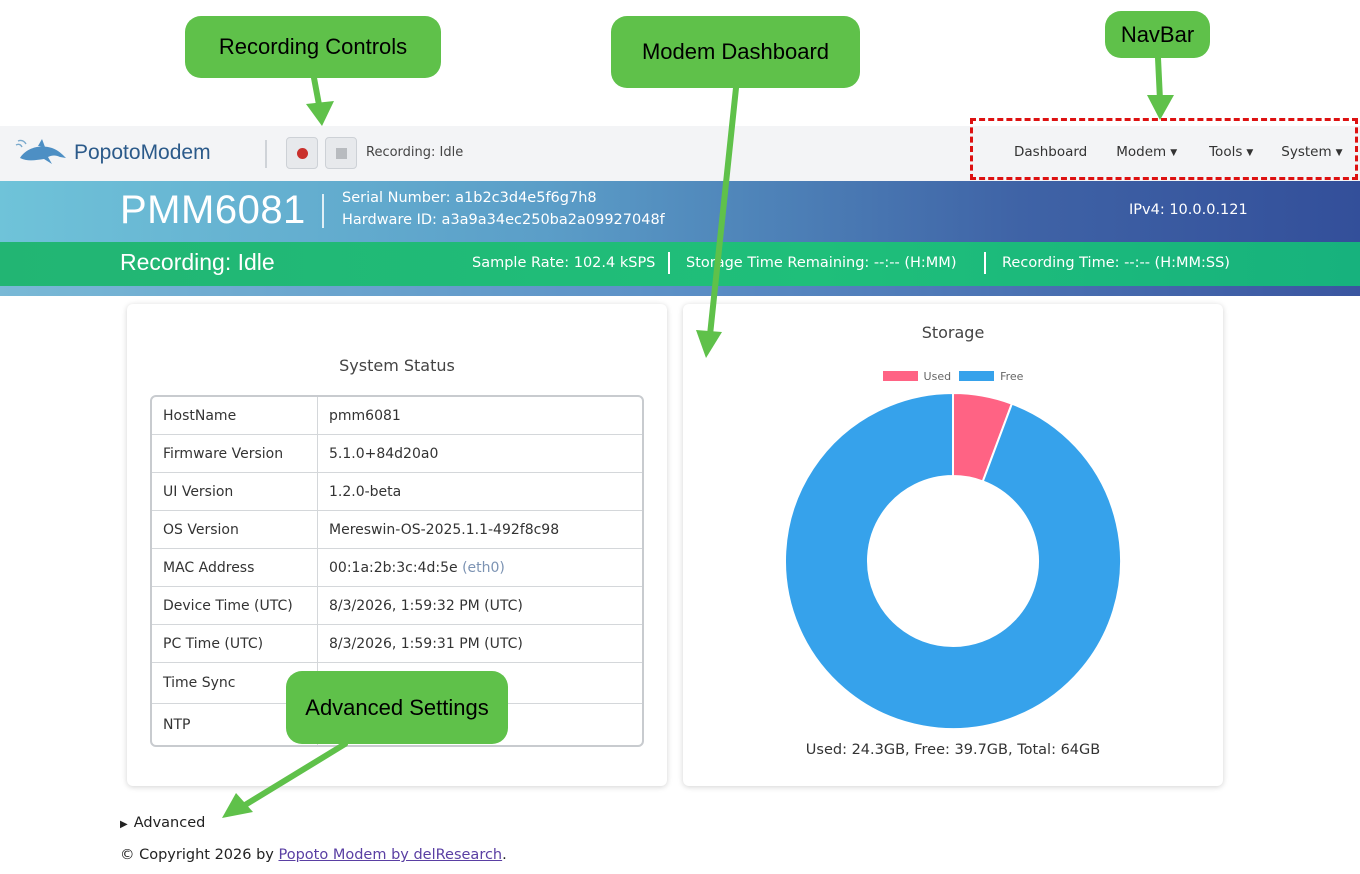  What do you see at coordinates (564, 263) in the screenshot?
I see `sample-rate: Sample Rate: 102.4 kSPS` at bounding box center [564, 263].